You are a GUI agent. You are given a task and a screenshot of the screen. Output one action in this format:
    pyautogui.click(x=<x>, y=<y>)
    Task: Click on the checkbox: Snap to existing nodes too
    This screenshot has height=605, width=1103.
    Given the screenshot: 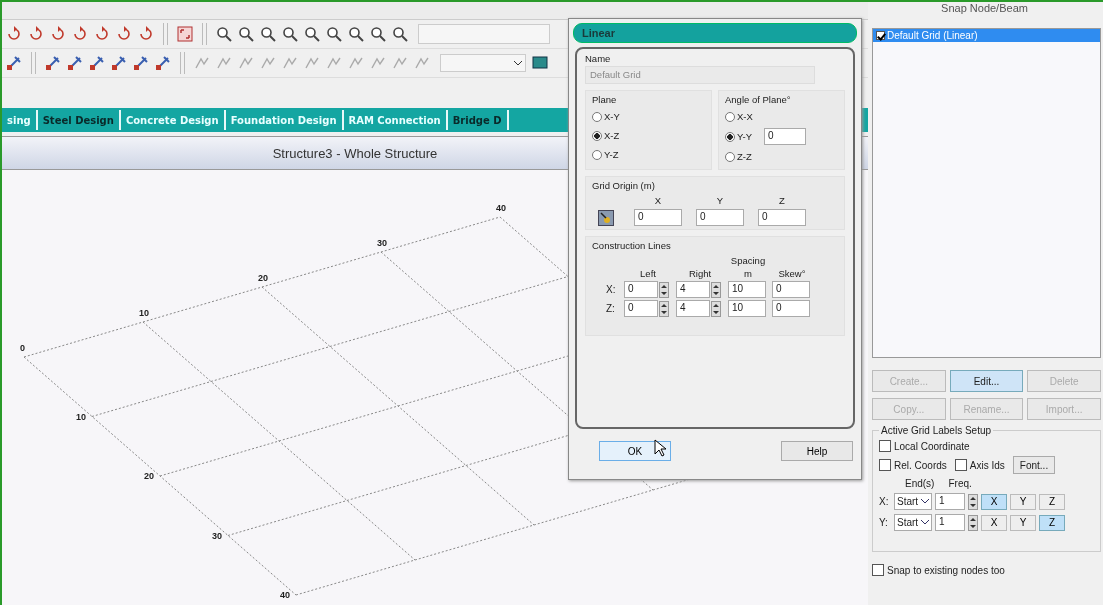 What is the action you would take?
    pyautogui.click(x=986, y=570)
    